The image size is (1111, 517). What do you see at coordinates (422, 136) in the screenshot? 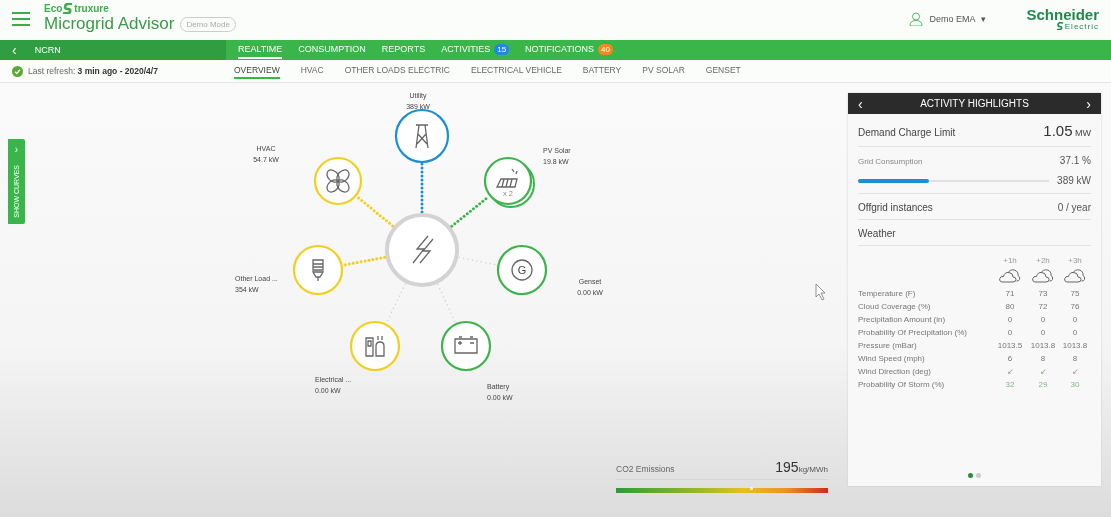
I see `power-pylon-icon` at bounding box center [422, 136].